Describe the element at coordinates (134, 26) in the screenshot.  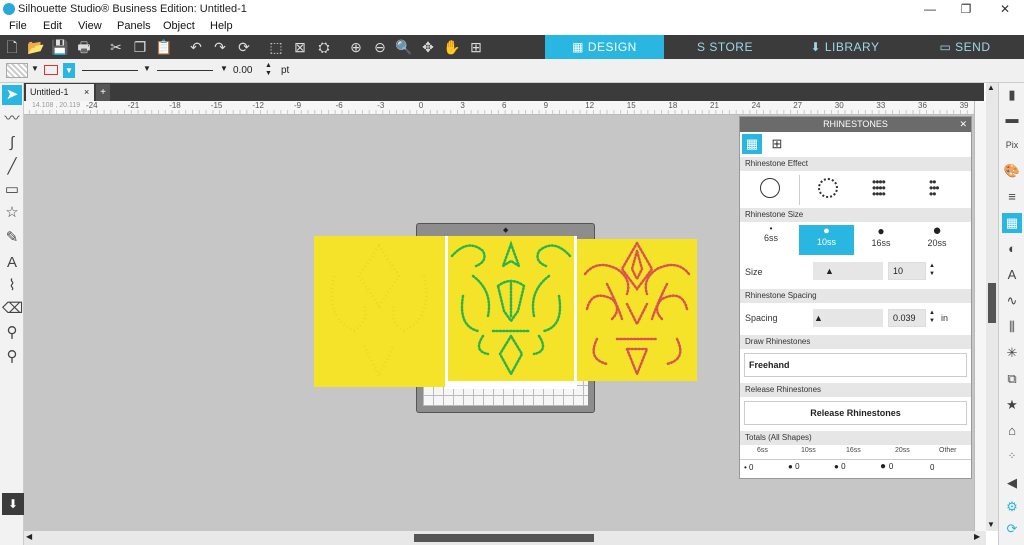
I see `menu-panels: Panels` at that location.